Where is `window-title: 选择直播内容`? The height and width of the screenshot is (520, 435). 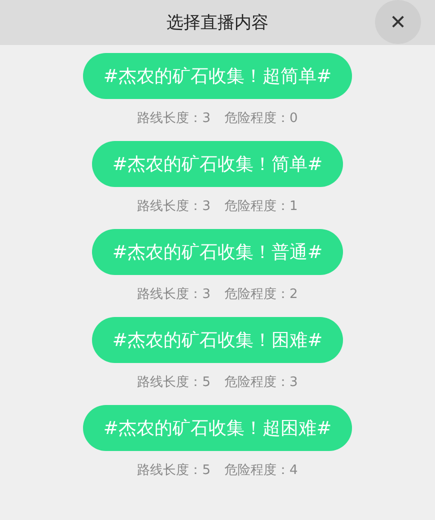
window-title: 选择直播内容 is located at coordinates (217, 23).